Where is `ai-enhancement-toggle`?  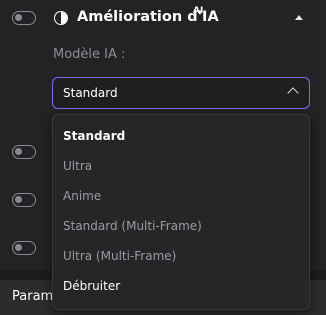
ai-enhancement-toggle is located at coordinates (24, 18).